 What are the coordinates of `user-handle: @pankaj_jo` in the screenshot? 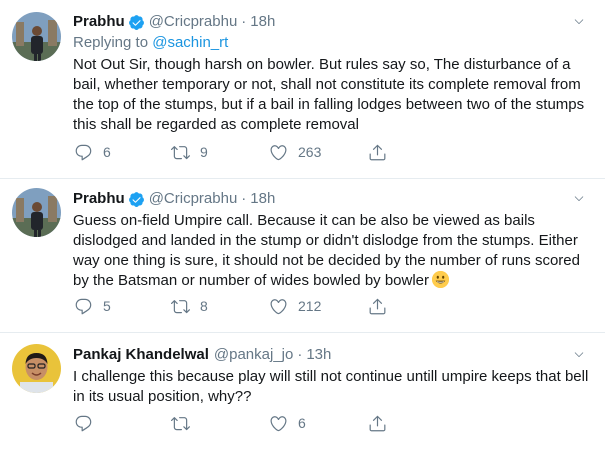 It's located at (253, 355).